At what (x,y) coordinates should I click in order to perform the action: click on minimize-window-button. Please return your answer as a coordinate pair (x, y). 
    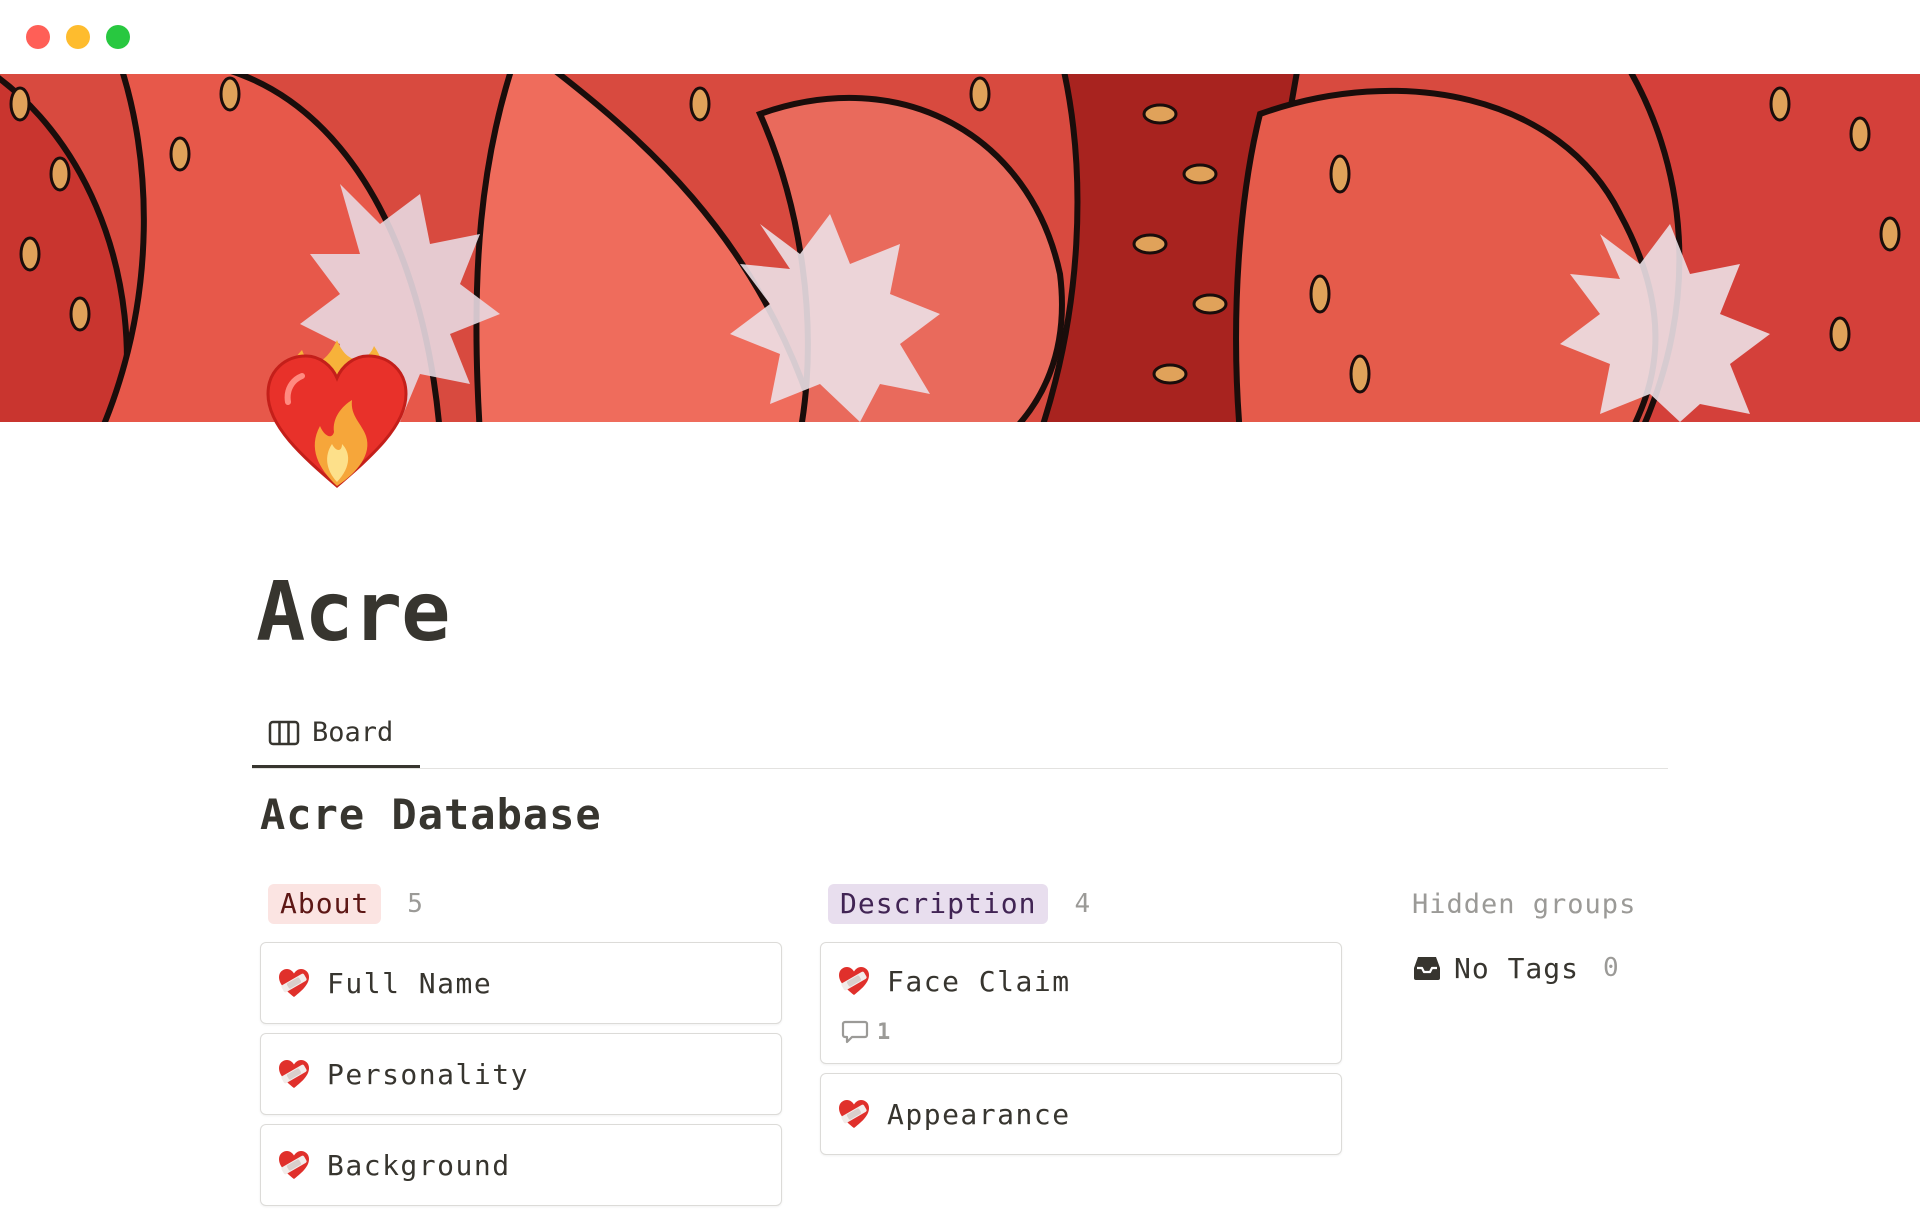
    Looking at the image, I should click on (78, 37).